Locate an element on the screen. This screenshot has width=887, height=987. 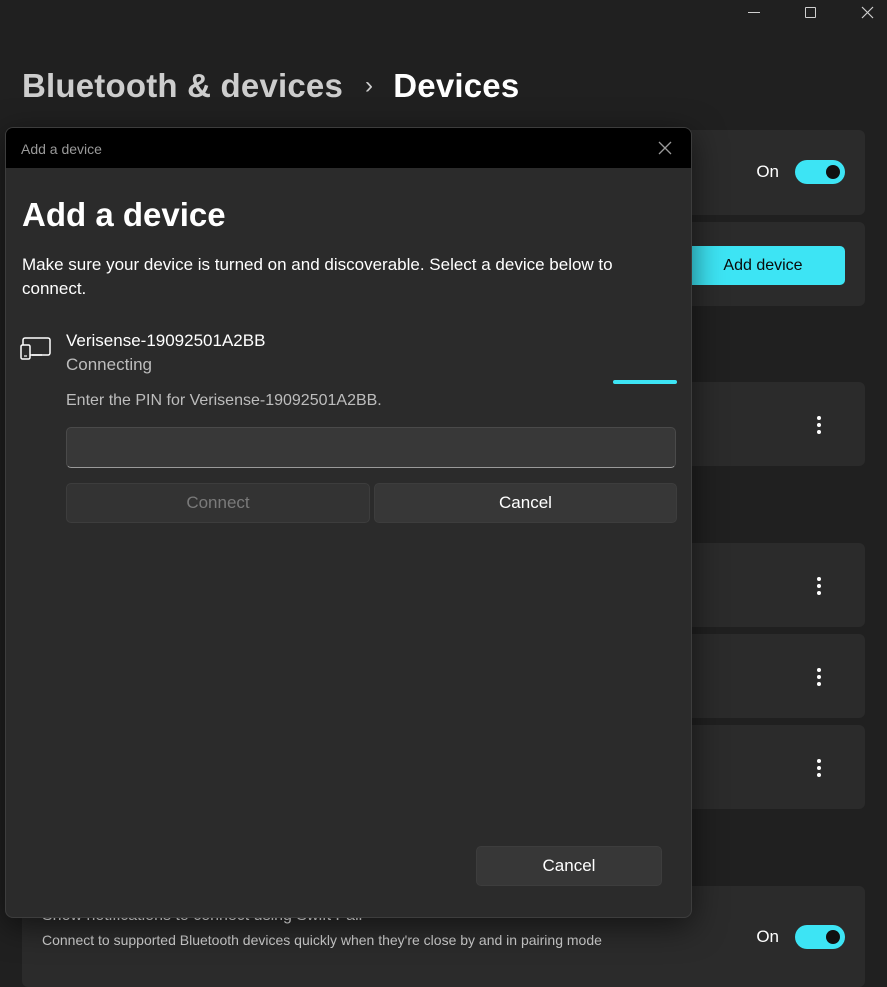
cancel-button: Cancel is located at coordinates (569, 866).